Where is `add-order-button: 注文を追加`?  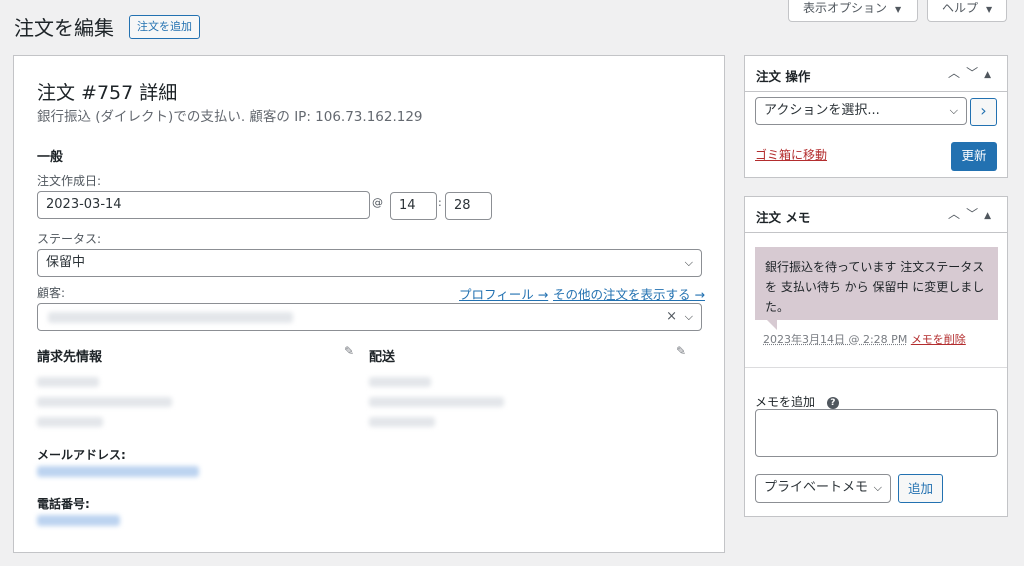 add-order-button: 注文を追加 is located at coordinates (164, 27).